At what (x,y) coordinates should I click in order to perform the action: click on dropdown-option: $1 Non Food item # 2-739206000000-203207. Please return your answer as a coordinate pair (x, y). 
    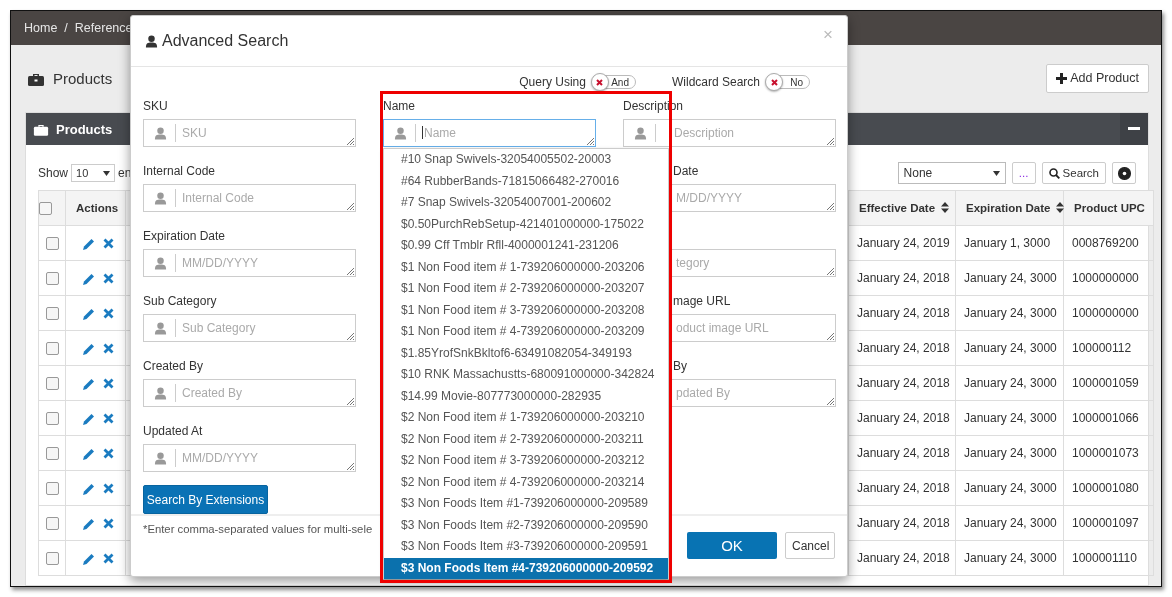
    Looking at the image, I should click on (526, 289).